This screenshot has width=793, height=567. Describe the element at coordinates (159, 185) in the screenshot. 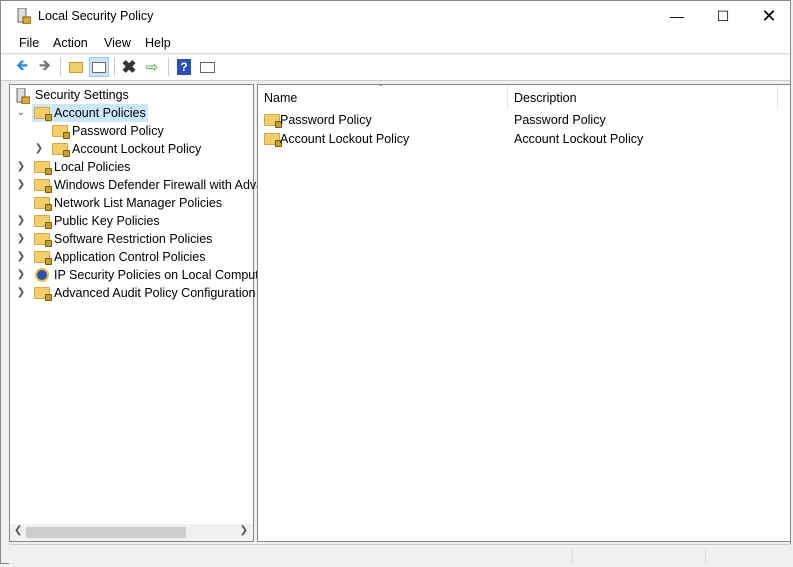

I see `tree-item-label: Windows Defender Firewall with Adva` at that location.